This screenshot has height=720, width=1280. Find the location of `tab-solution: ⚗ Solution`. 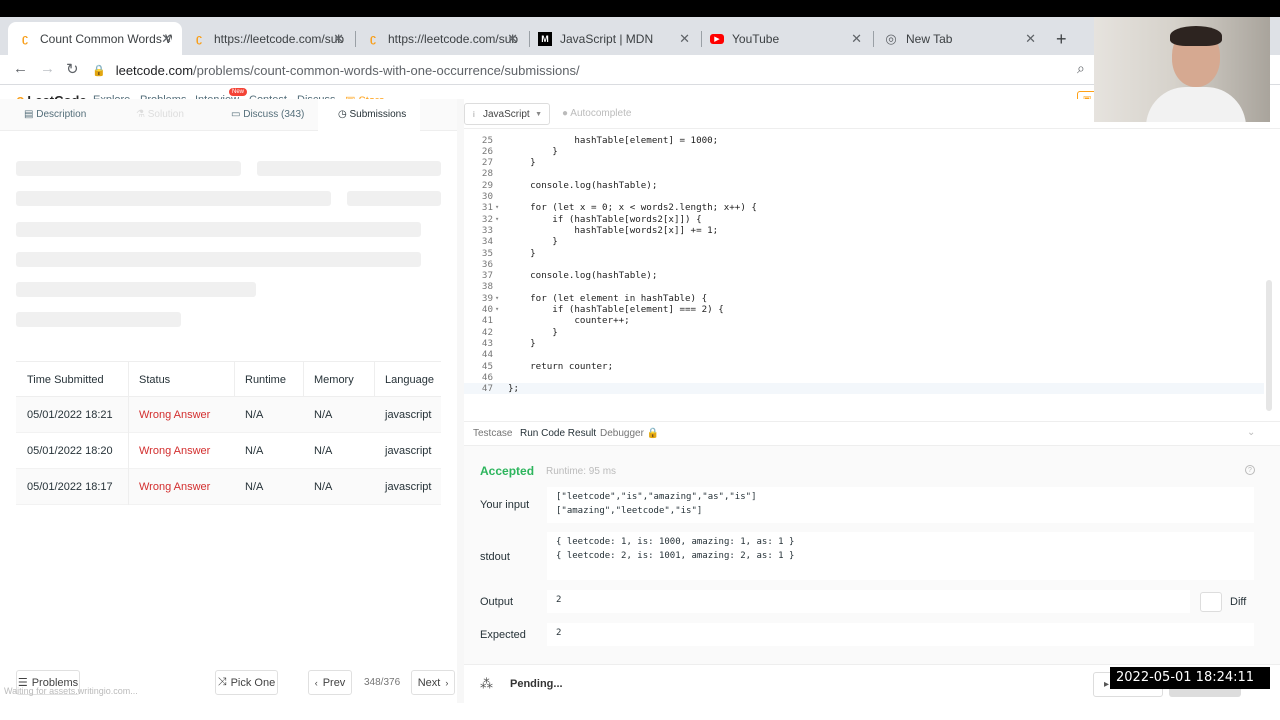

tab-solution: ⚗ Solution is located at coordinates (160, 115).